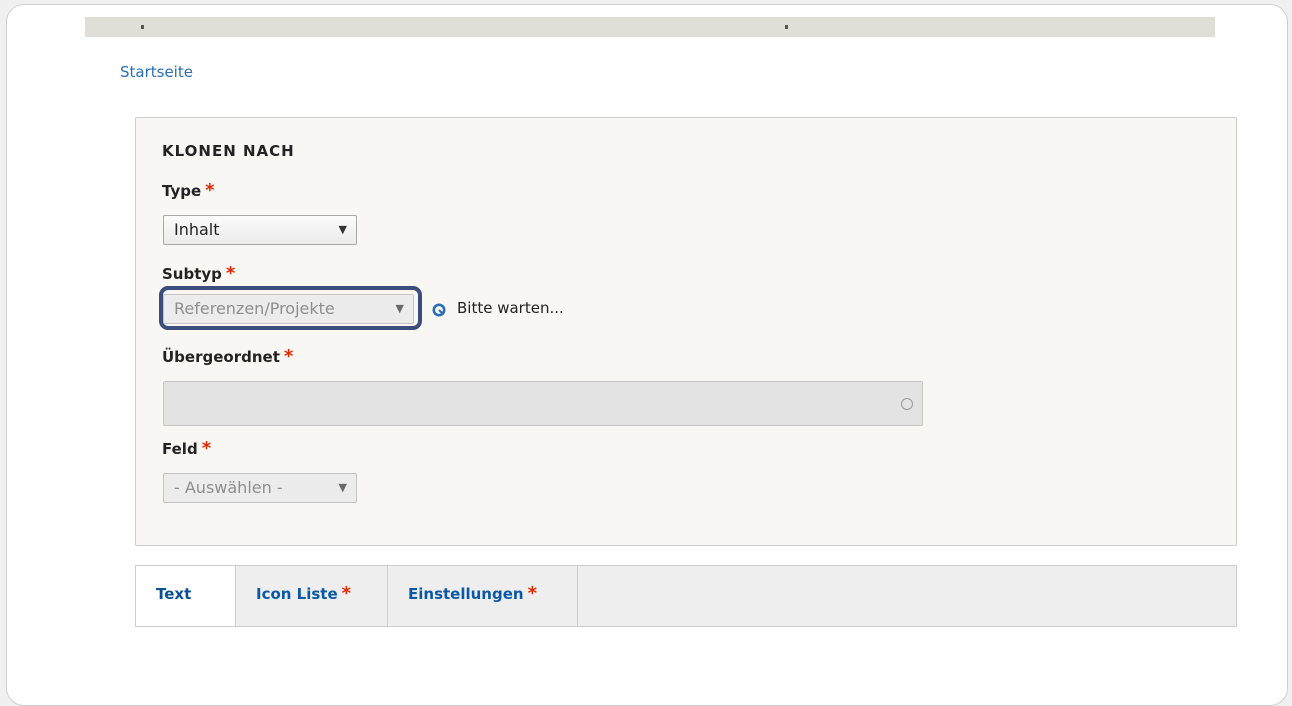  Describe the element at coordinates (260, 230) in the screenshot. I see `type-select: Inhalt ▼` at that location.